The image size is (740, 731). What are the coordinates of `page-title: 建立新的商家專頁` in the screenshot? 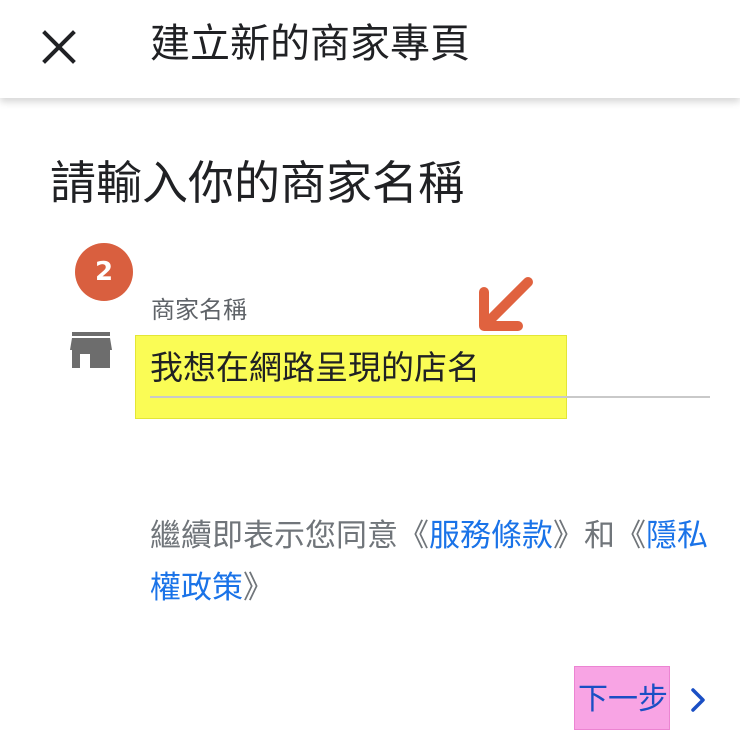 It's located at (310, 44).